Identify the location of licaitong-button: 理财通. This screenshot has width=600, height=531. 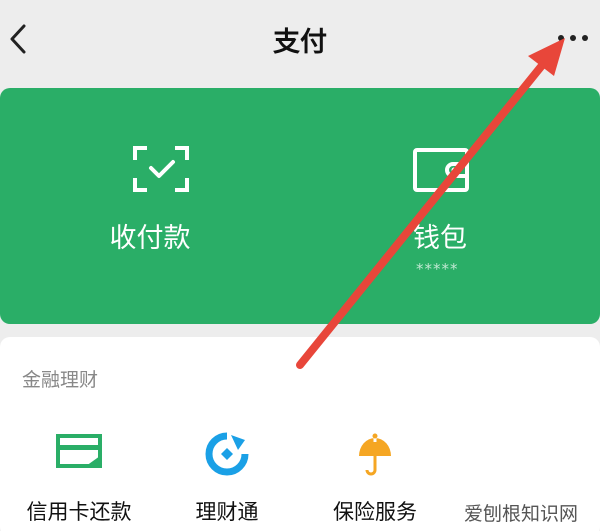
(227, 481).